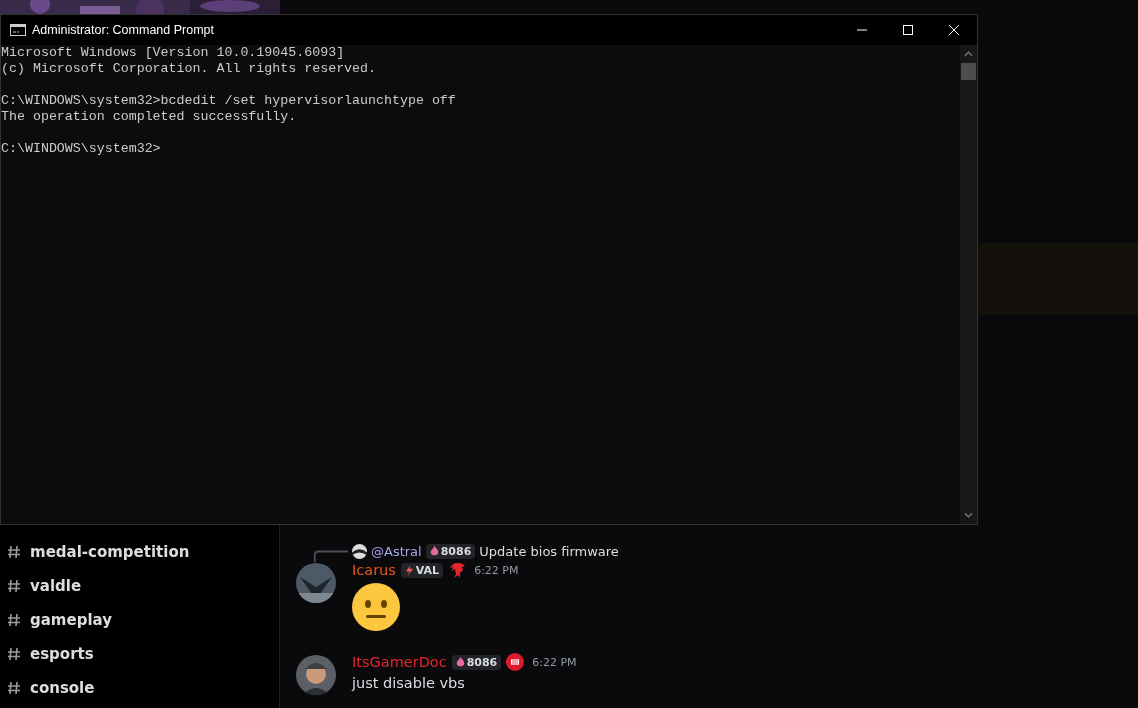  I want to click on console-line: (c) Microsoft Corporation. All rights reserved., so click(189, 69).